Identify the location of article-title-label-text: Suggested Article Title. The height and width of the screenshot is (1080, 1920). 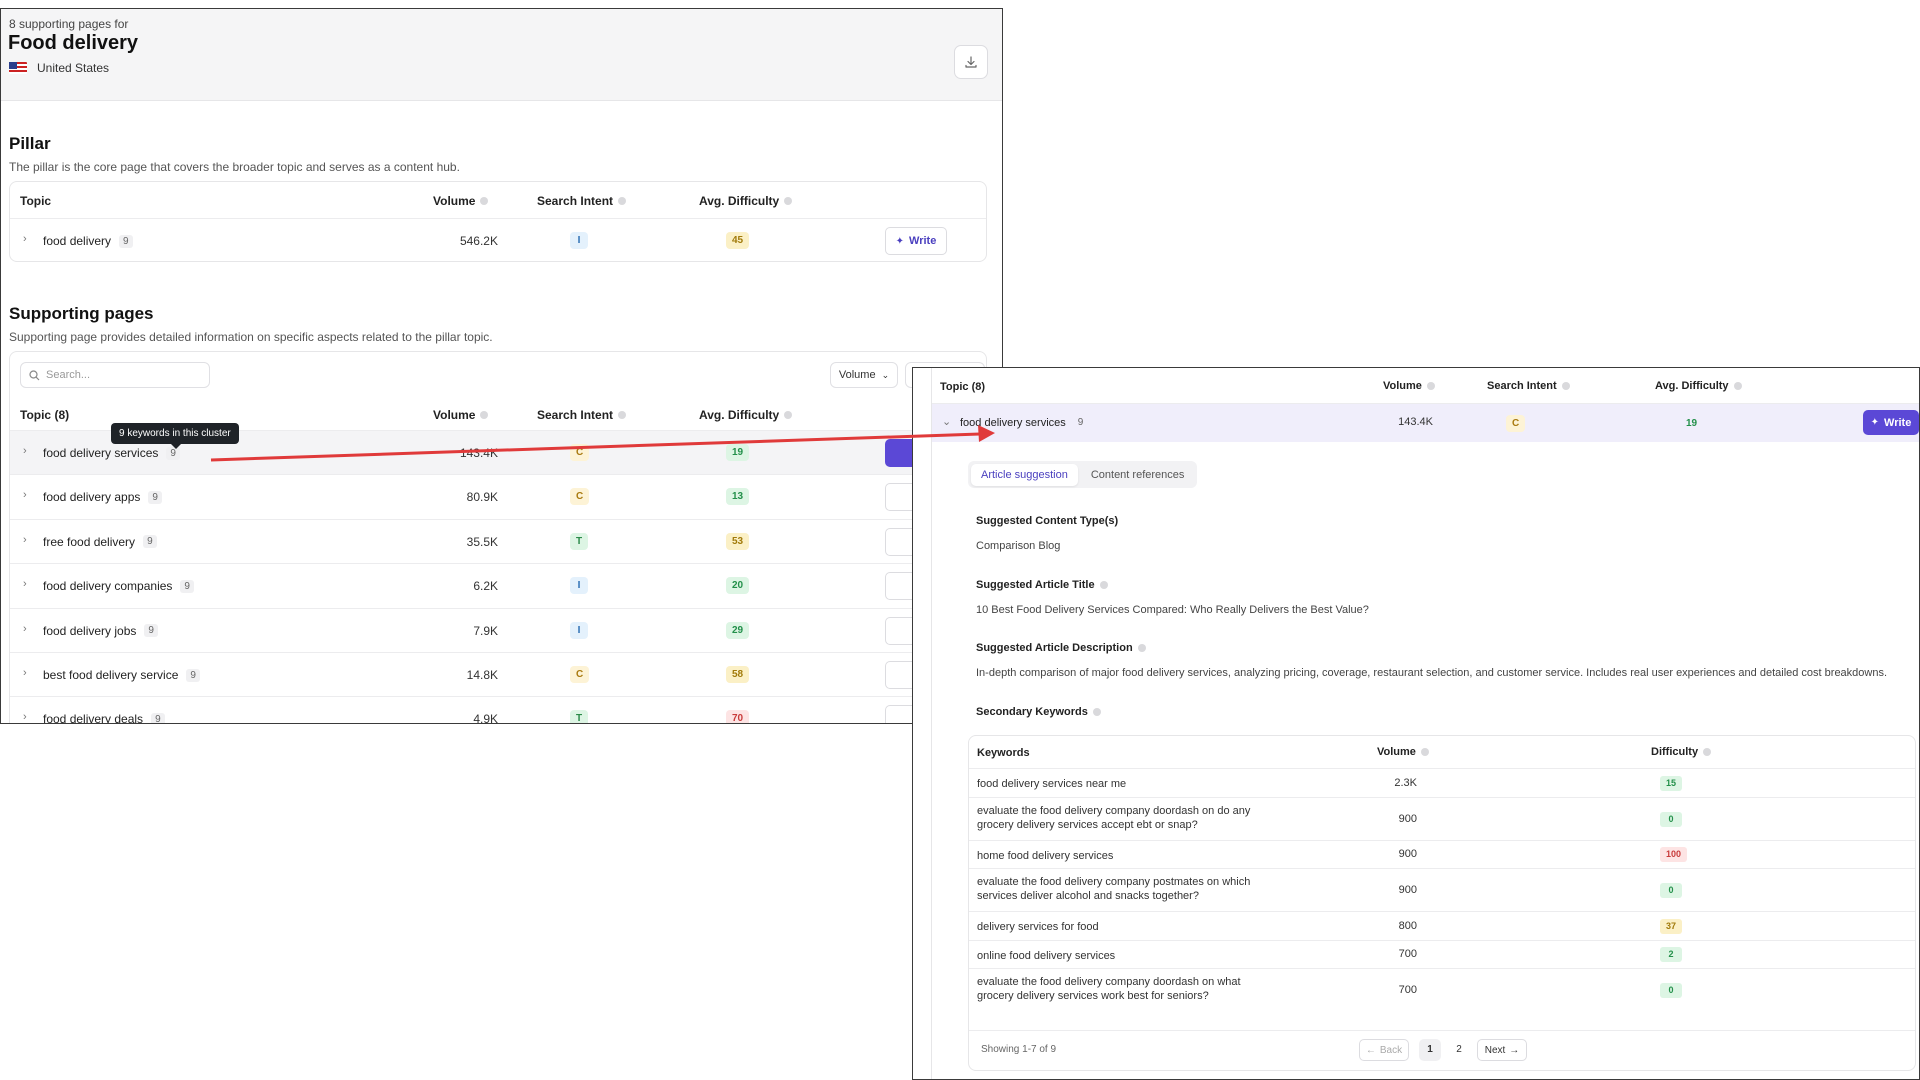
(1035, 585).